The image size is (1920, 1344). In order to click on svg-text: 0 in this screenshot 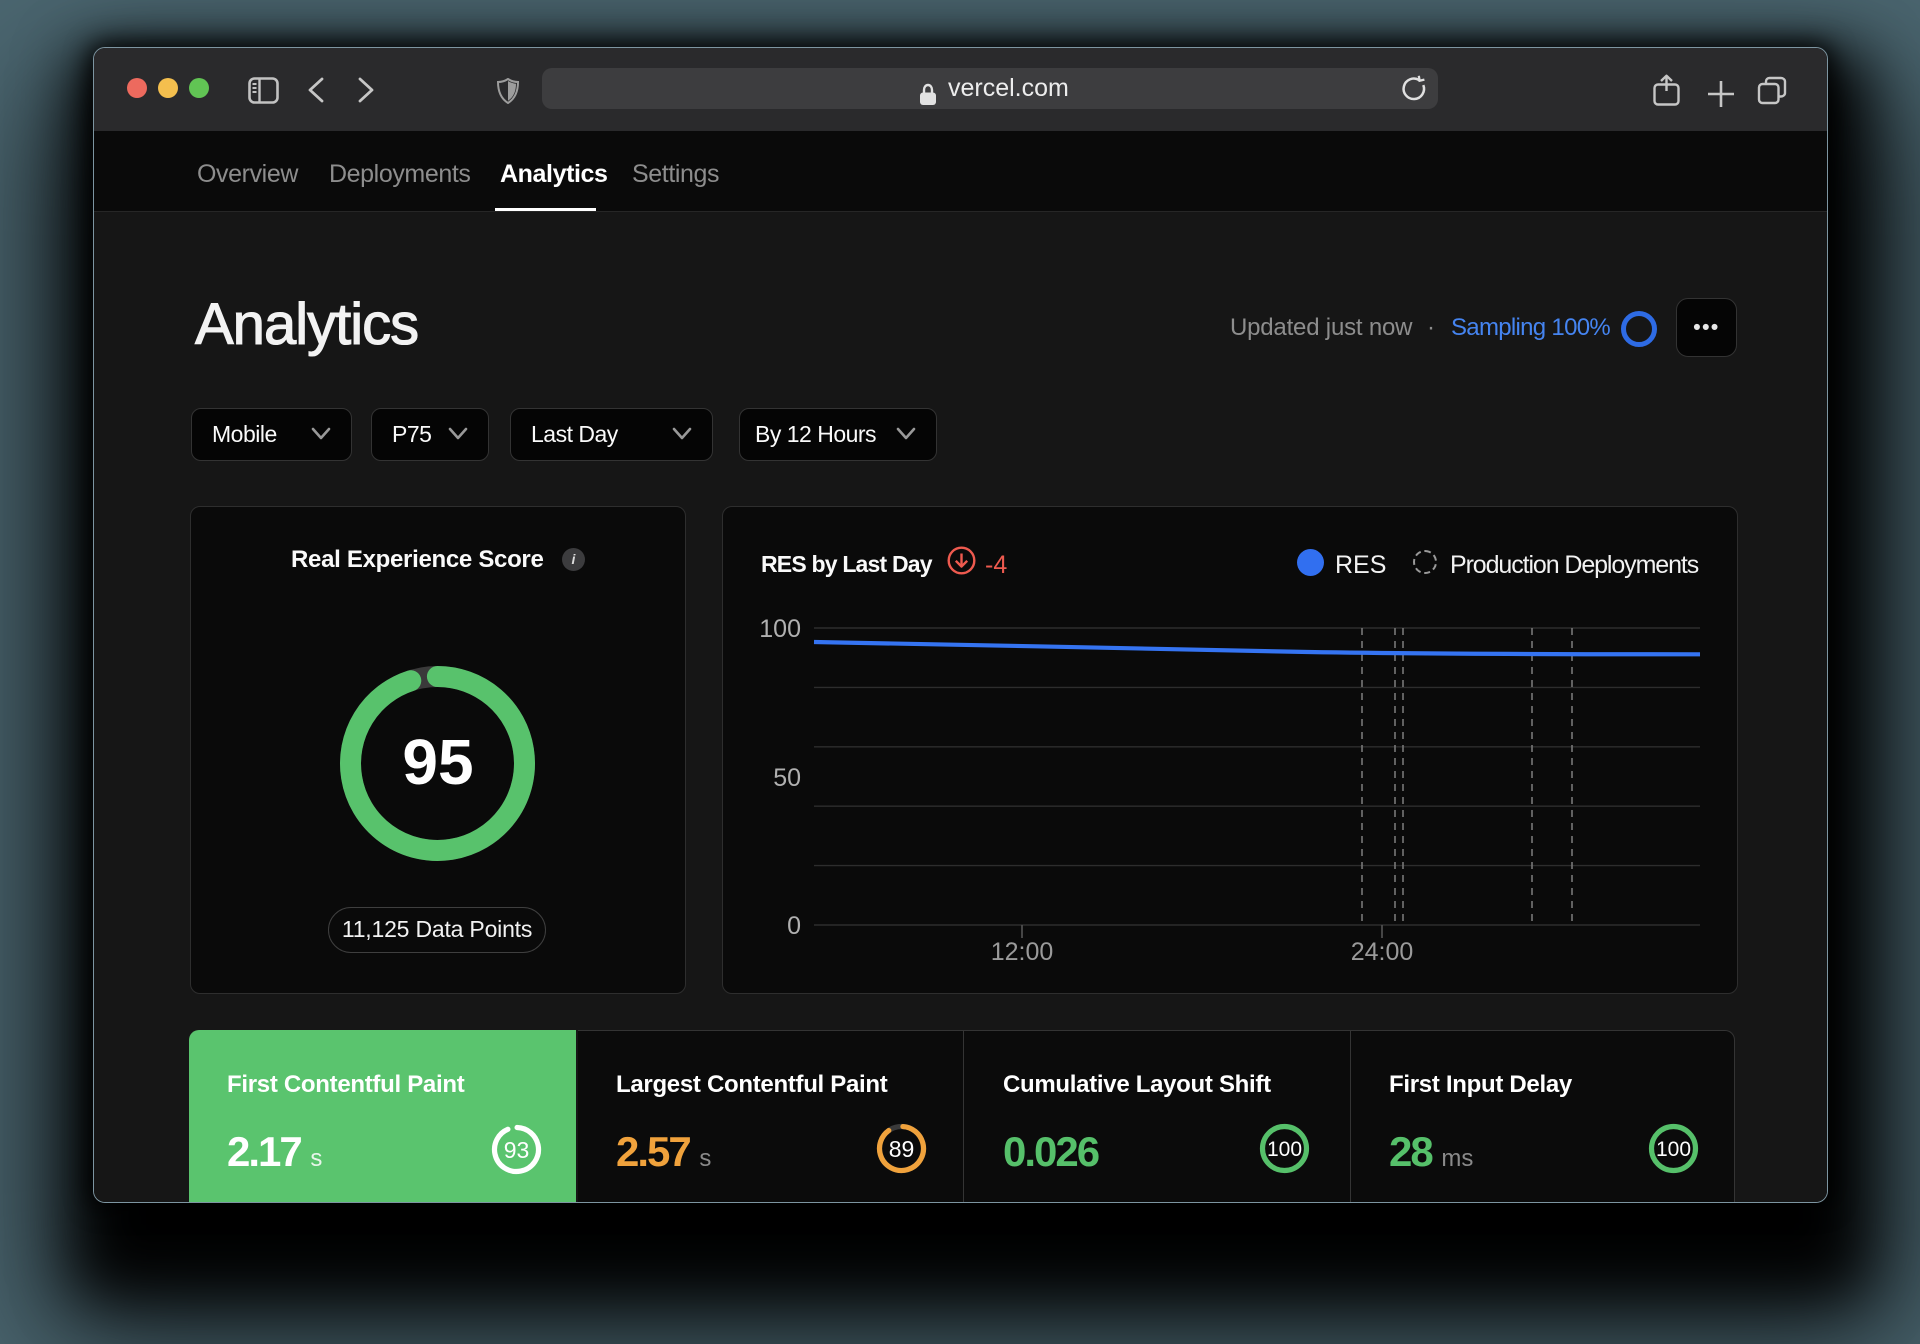, I will do `click(794, 926)`.